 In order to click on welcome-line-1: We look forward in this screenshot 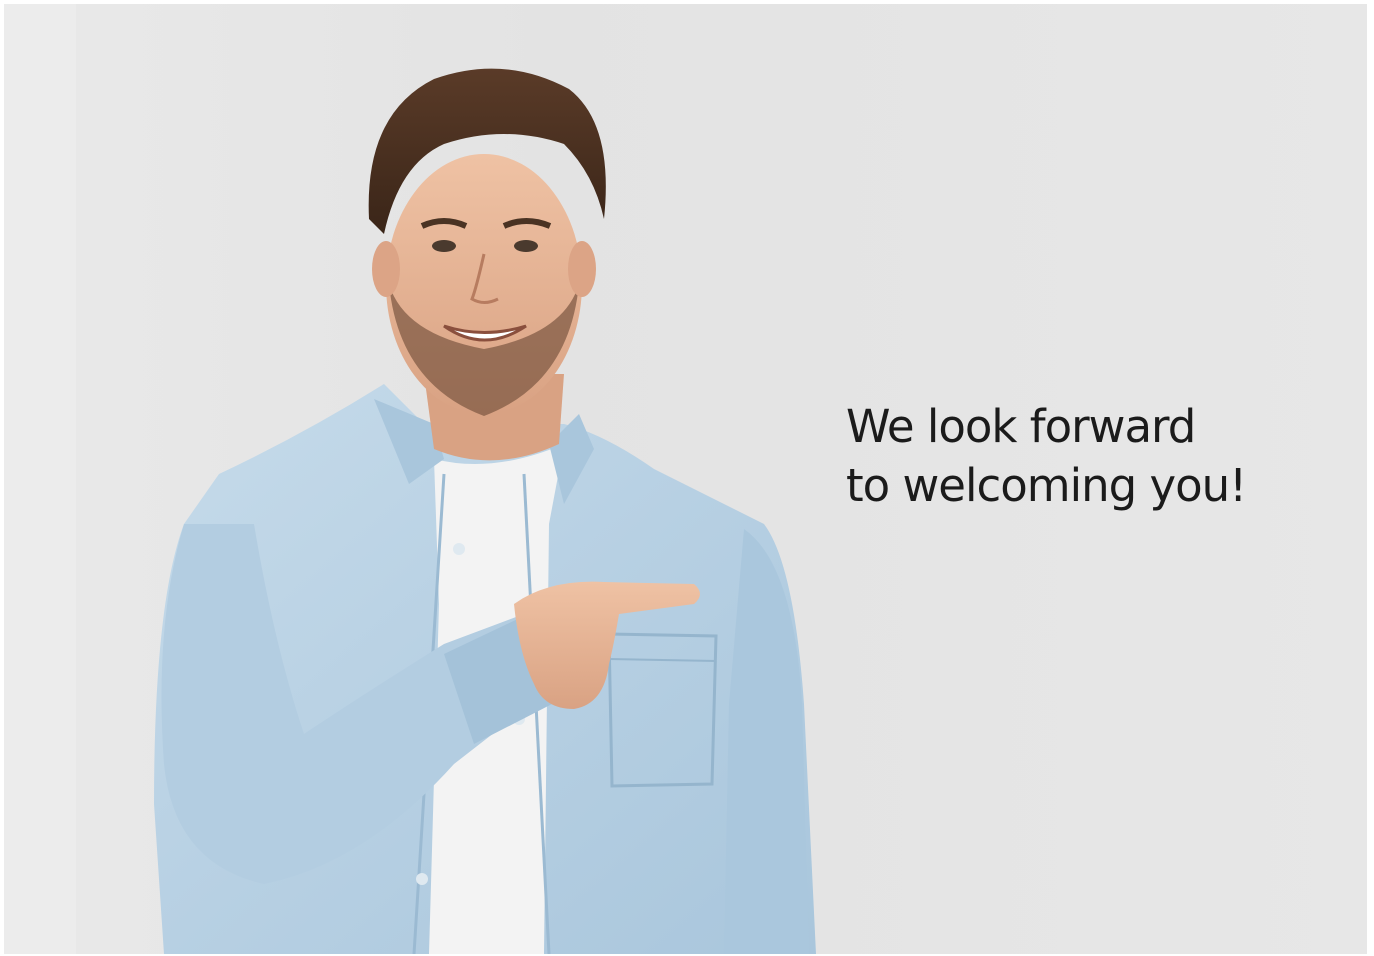, I will do `click(1021, 426)`.